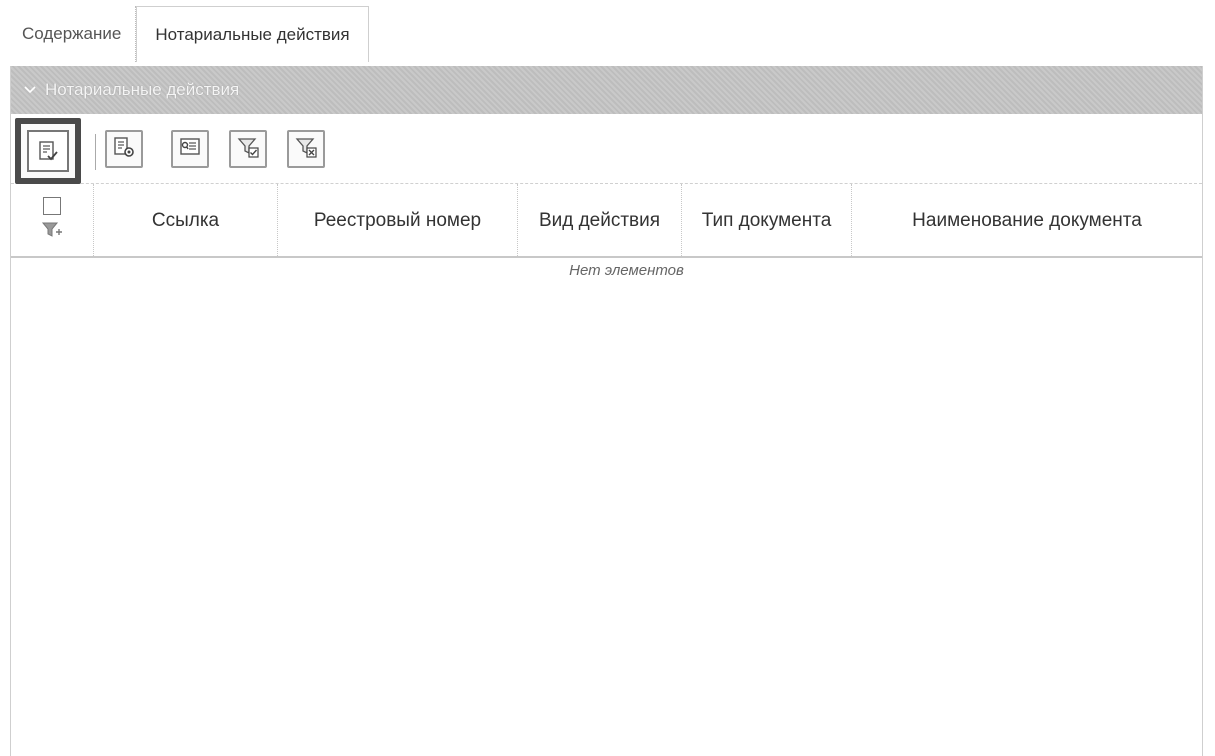  What do you see at coordinates (30, 90) in the screenshot?
I see `chevron-down-icon` at bounding box center [30, 90].